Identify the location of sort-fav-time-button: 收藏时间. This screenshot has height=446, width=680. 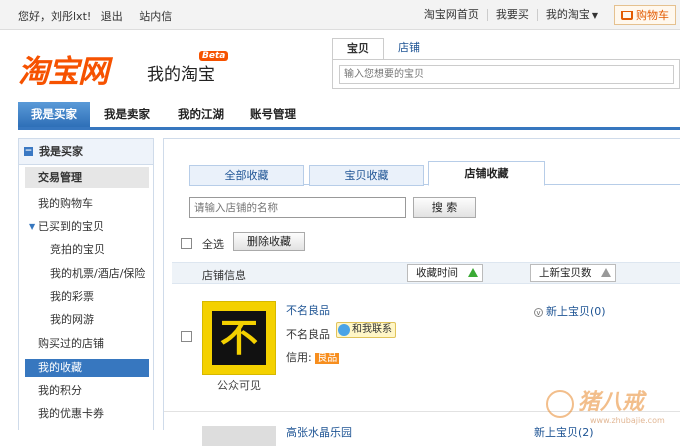
(445, 273).